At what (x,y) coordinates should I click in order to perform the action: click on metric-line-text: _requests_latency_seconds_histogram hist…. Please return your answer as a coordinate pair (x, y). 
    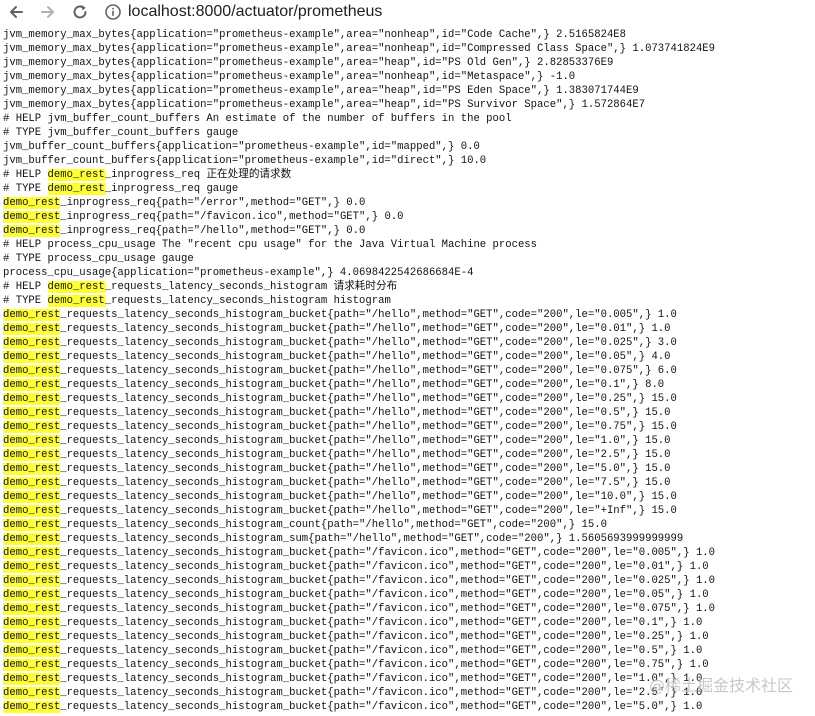
    Looking at the image, I should click on (247, 301).